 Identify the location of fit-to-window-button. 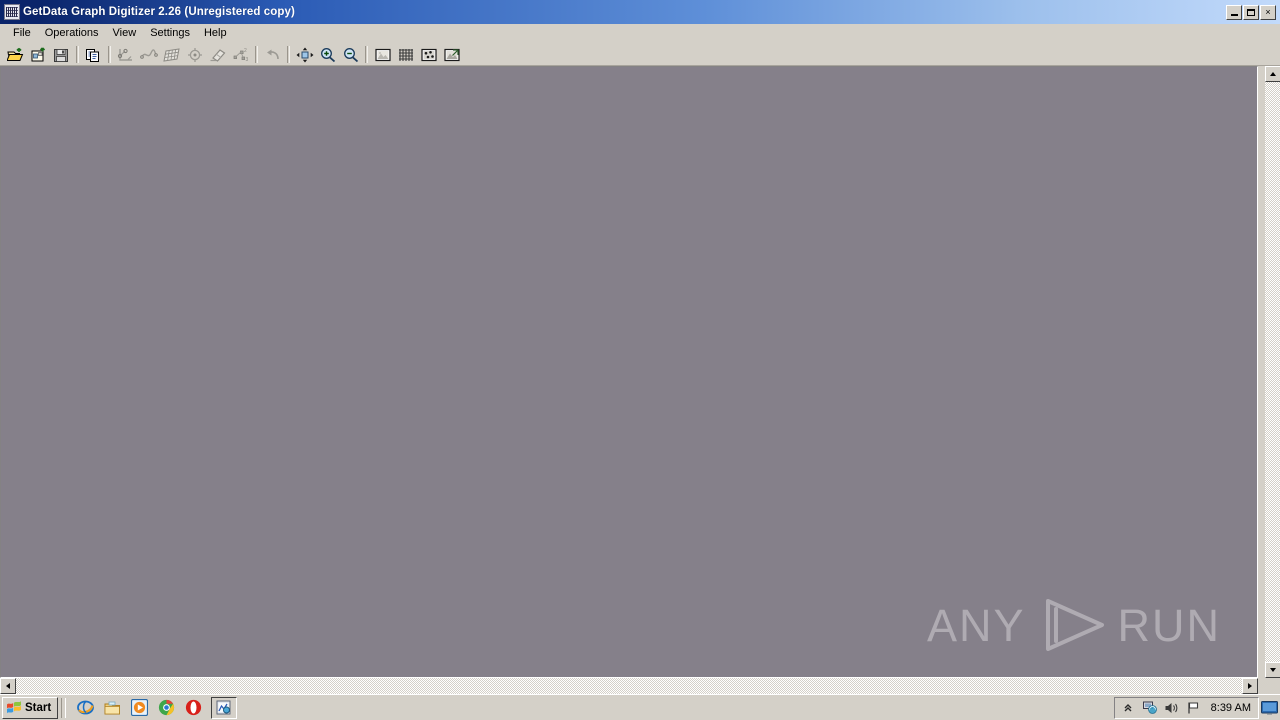
(451, 55).